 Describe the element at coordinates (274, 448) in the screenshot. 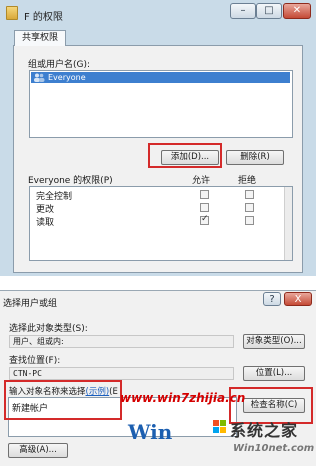

I see `watermark-site-domain: Win10net.com` at that location.